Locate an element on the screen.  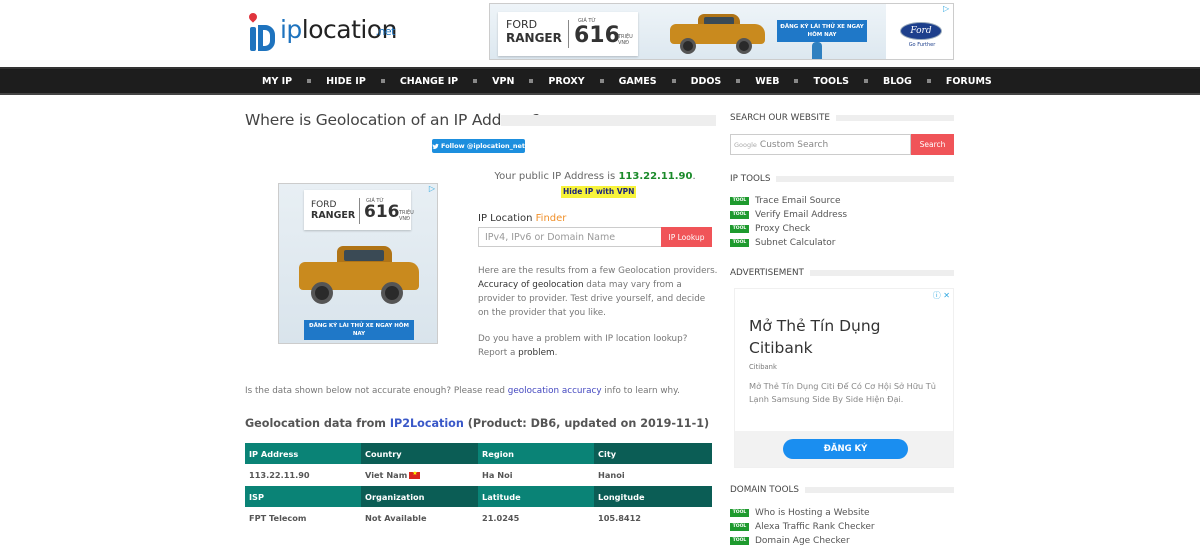
hide-ip-link: Hide IP with VPN is located at coordinates (599, 192).